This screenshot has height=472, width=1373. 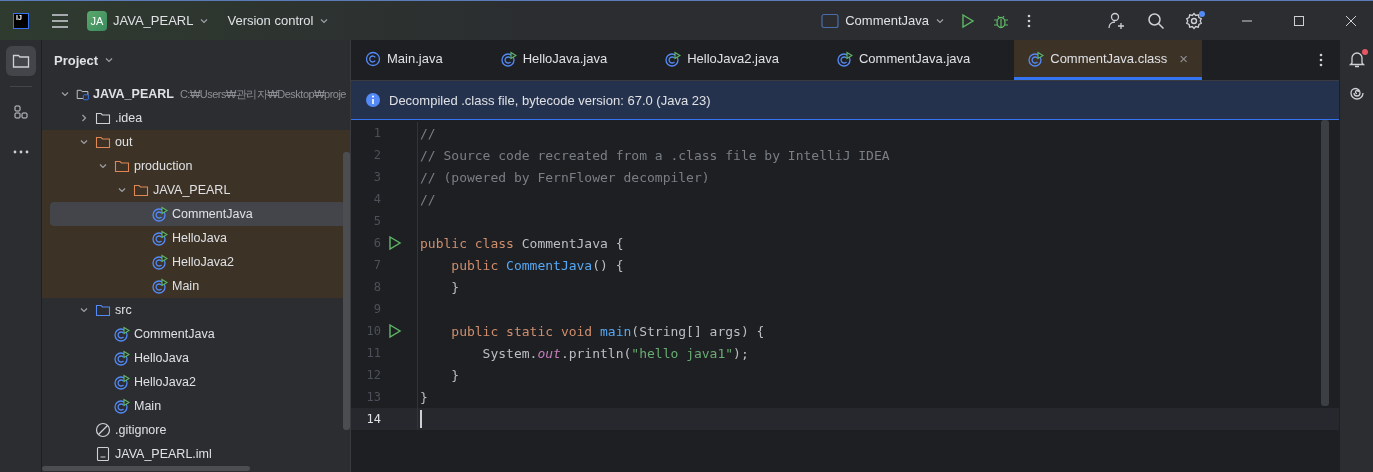 I want to click on tree-item-label: out, so click(x=124, y=142).